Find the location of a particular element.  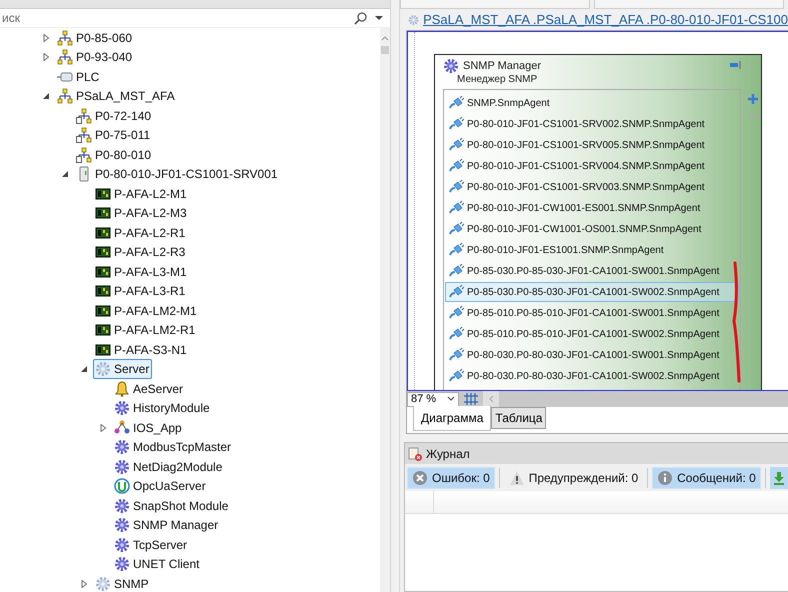

download-button is located at coordinates (779, 477).